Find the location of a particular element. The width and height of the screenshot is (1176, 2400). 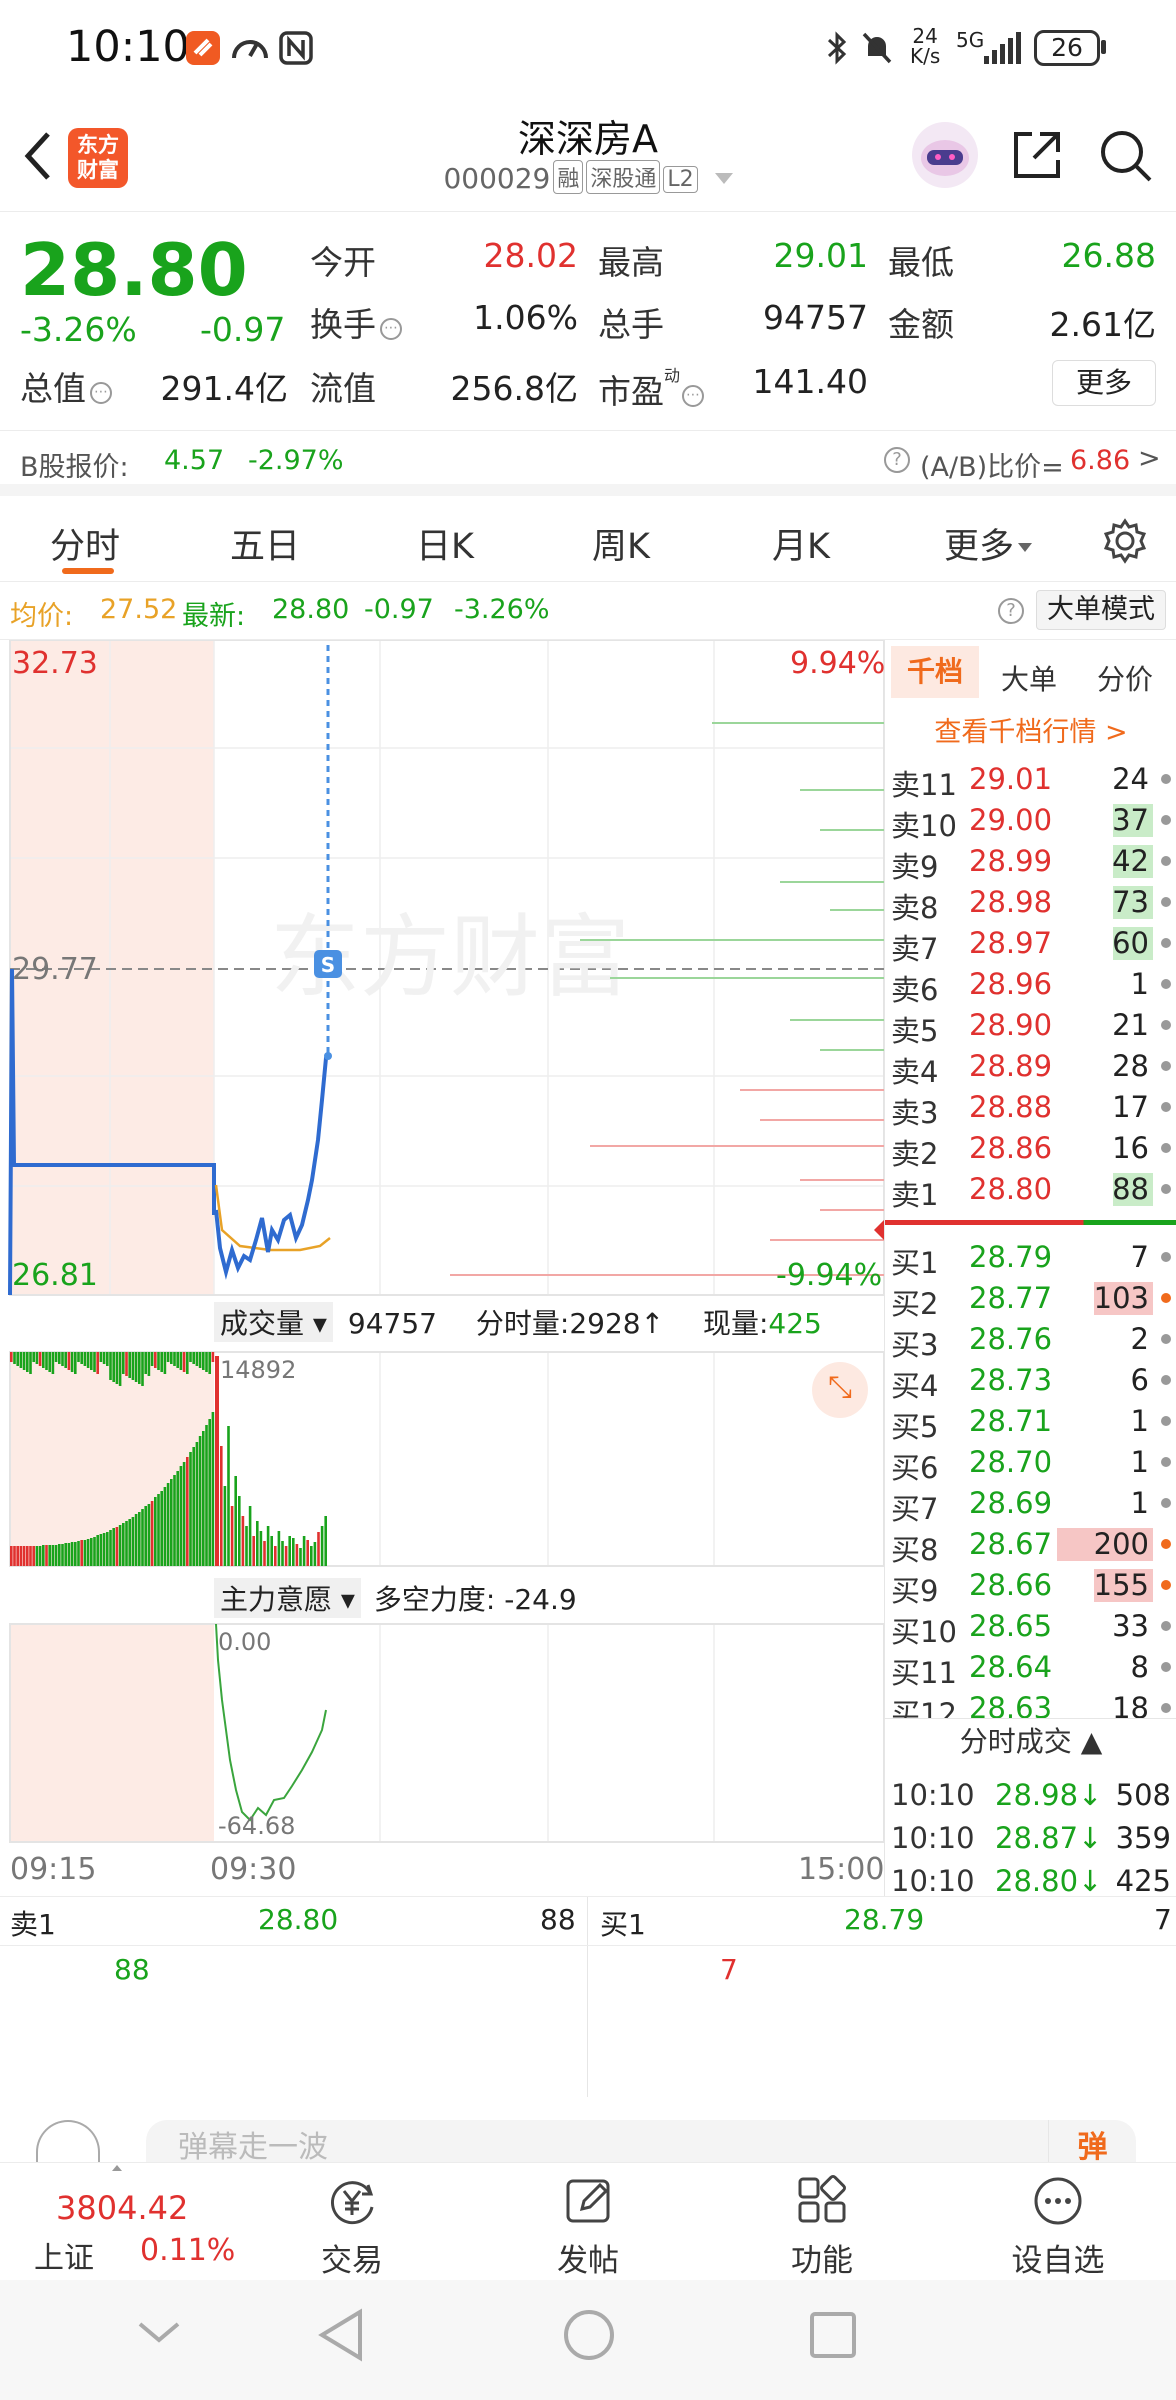

tab-monthly-k: 月K is located at coordinates (801, 543).